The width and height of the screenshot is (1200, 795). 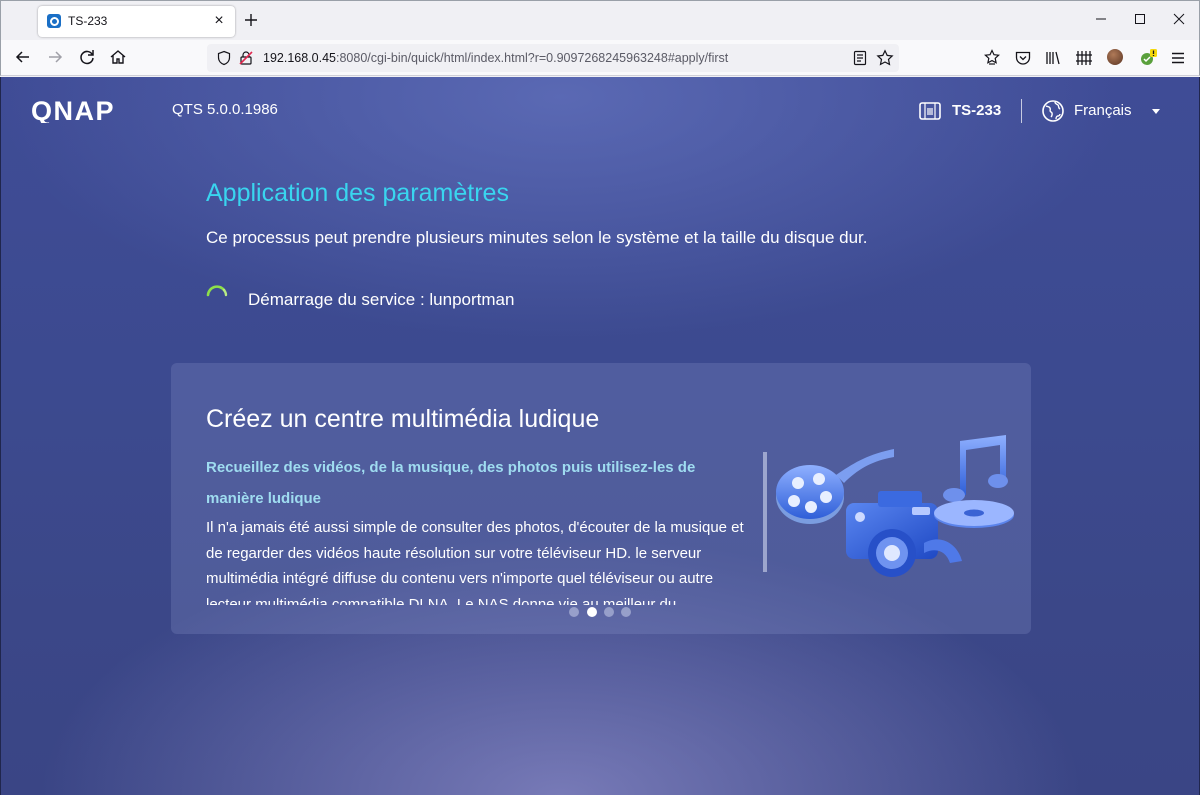 What do you see at coordinates (895, 506) in the screenshot?
I see `multimedia-icon` at bounding box center [895, 506].